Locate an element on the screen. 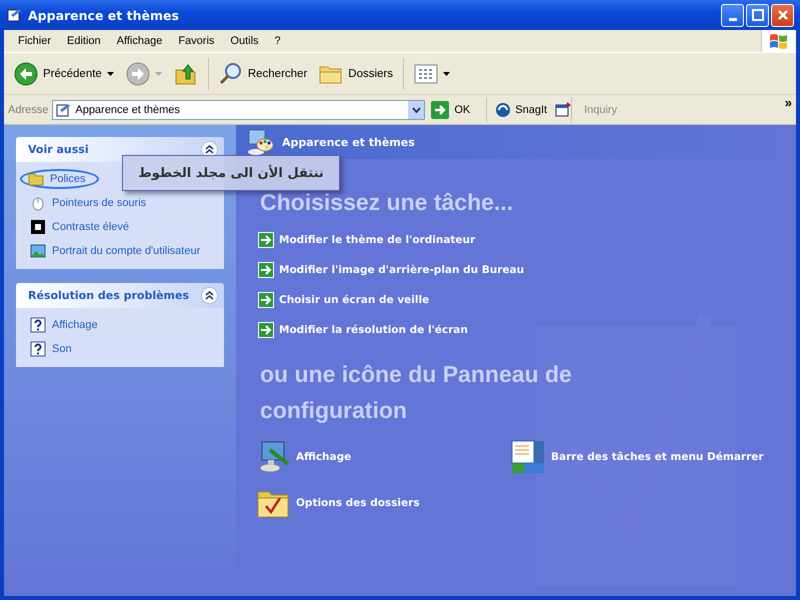 This screenshot has height=600, width=800. search-button: Rechercher is located at coordinates (263, 74).